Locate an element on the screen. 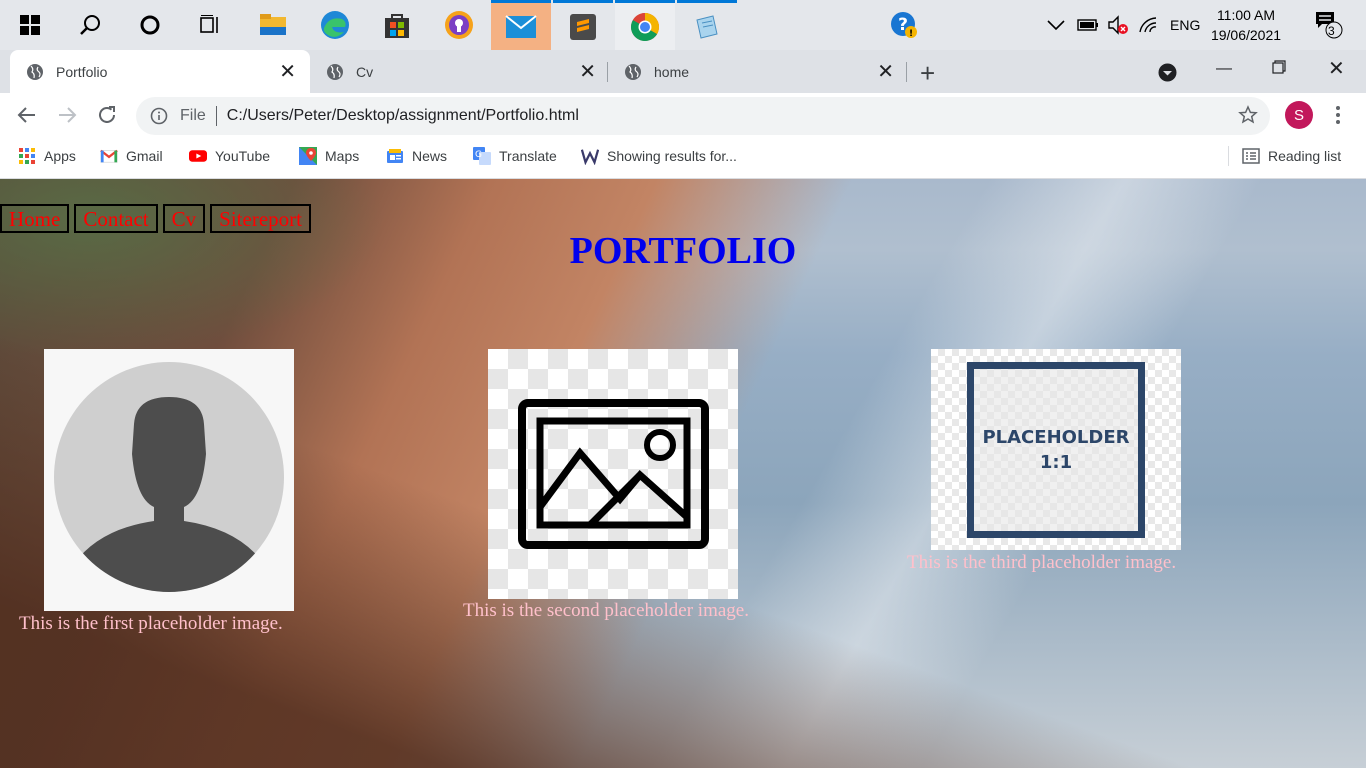 The width and height of the screenshot is (1366, 768). battery-icon is located at coordinates (1088, 25).